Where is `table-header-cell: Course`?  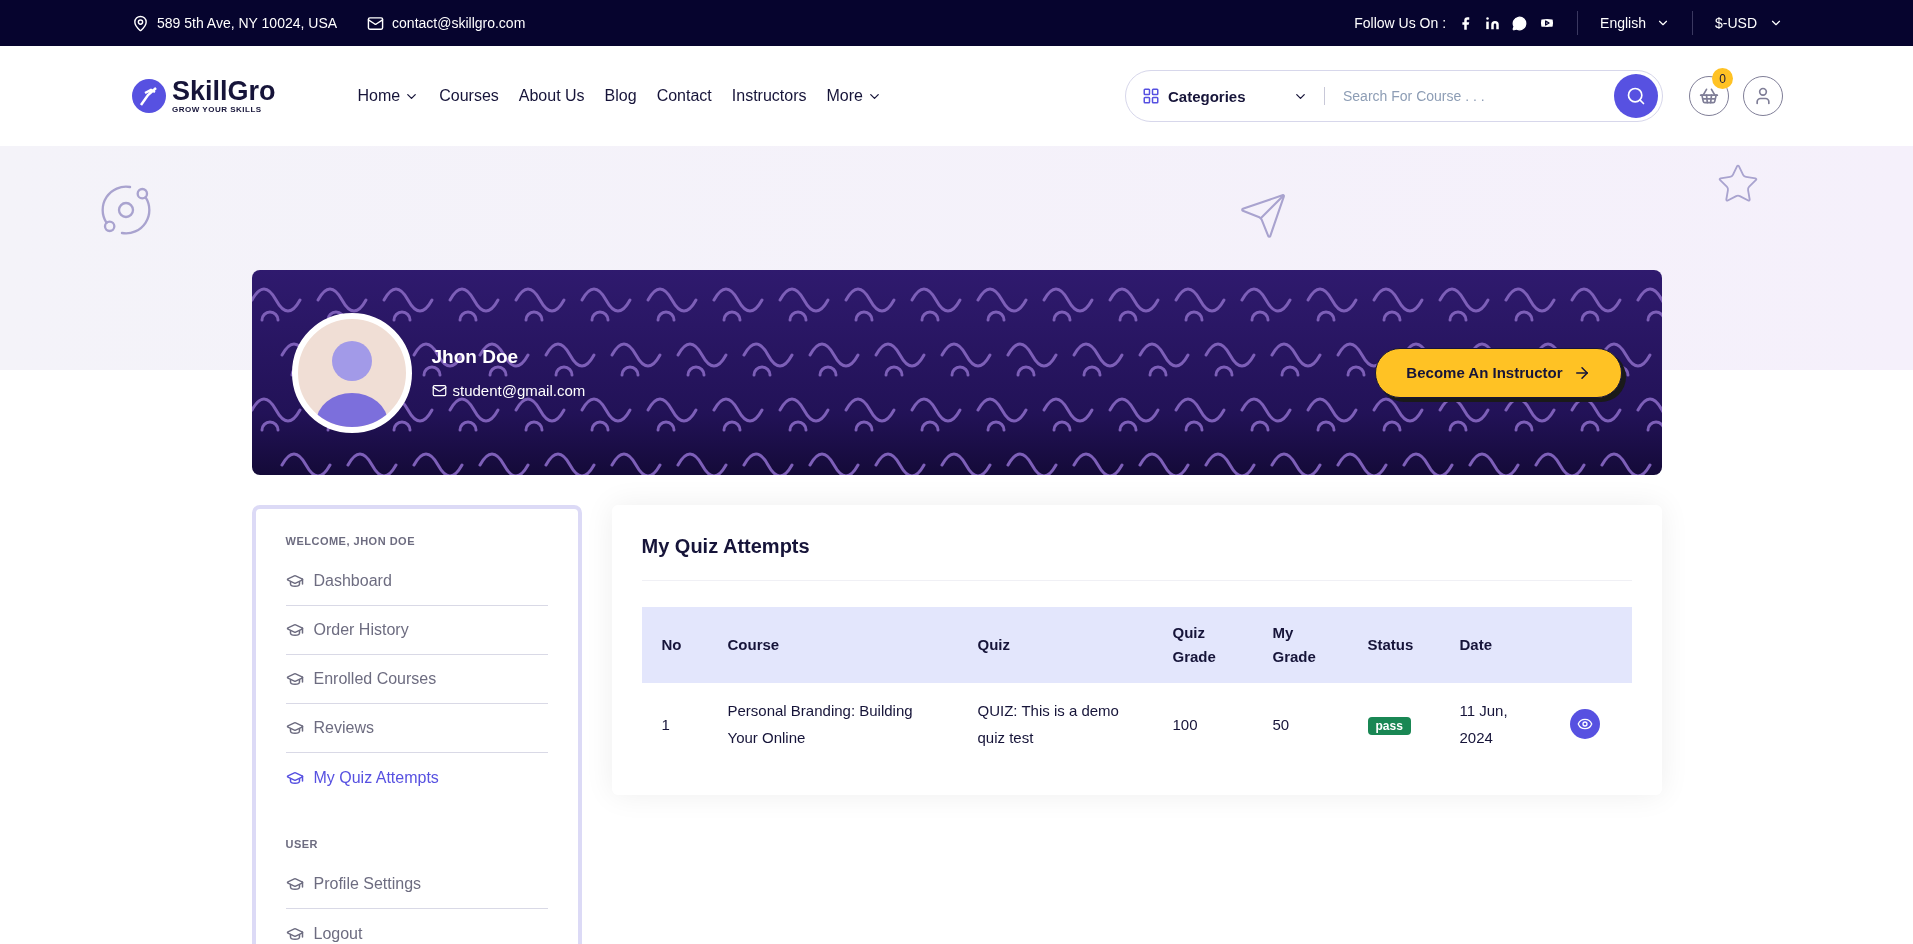
table-header-cell: Course is located at coordinates (832, 645).